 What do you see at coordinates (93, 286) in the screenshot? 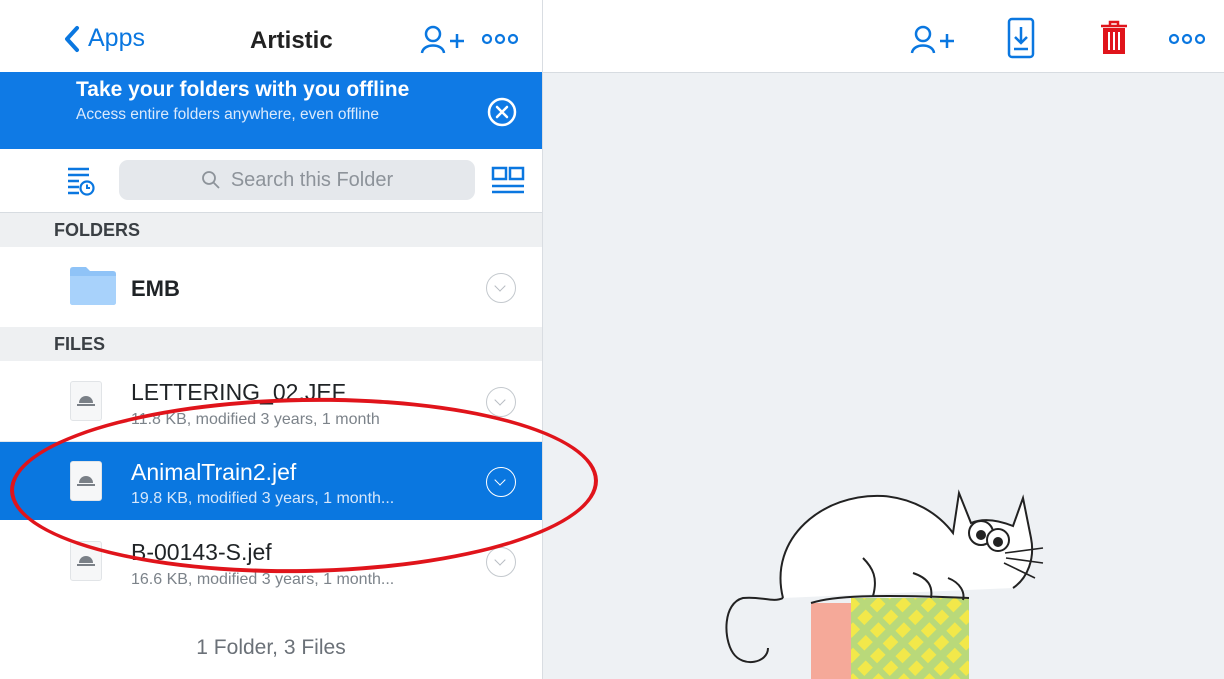
I see `folder-icon` at bounding box center [93, 286].